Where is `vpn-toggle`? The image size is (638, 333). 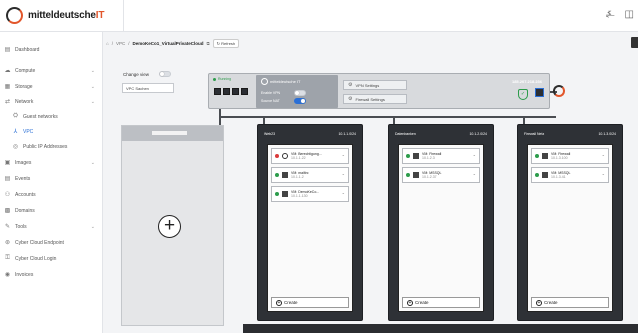
vpn-toggle is located at coordinates (300, 93).